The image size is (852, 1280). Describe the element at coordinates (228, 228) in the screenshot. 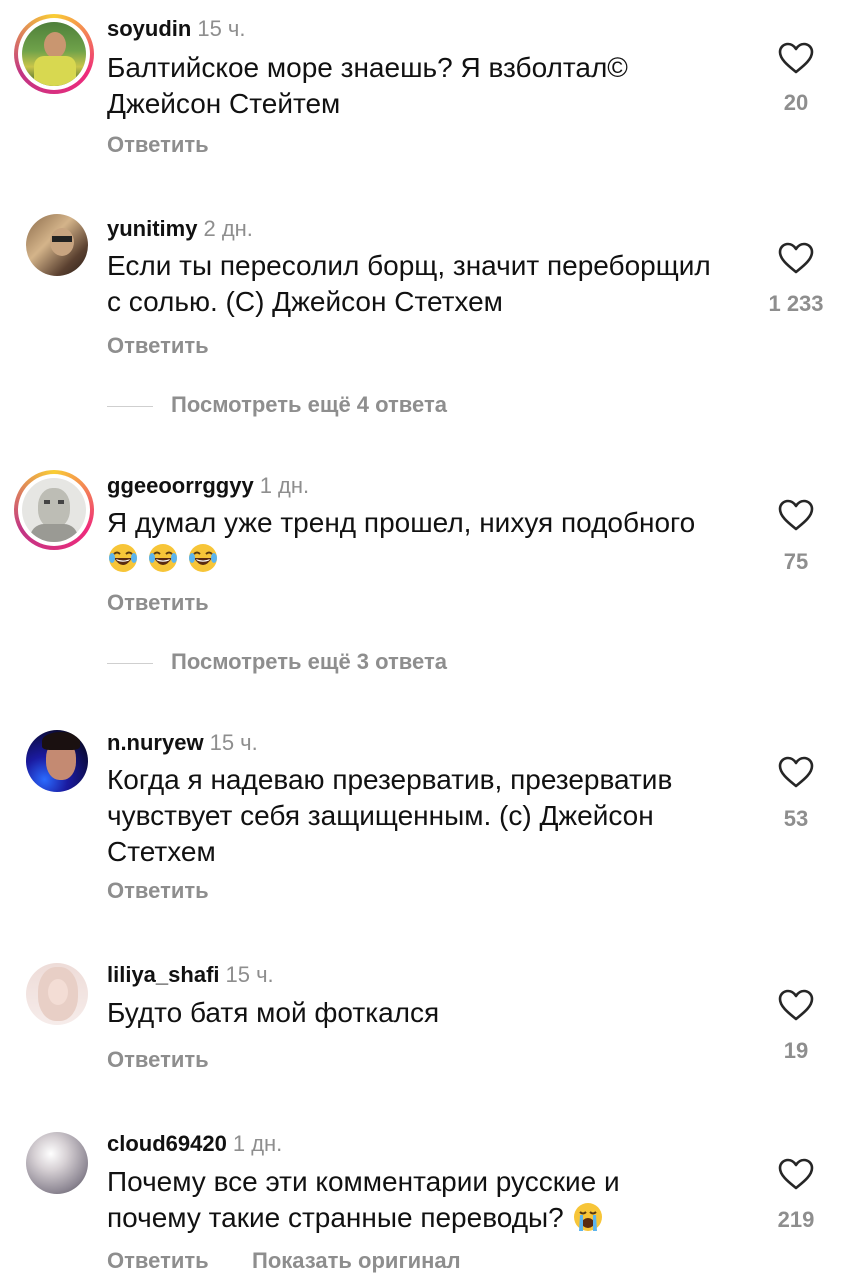

I see `timestamp: 2 дн.` at that location.